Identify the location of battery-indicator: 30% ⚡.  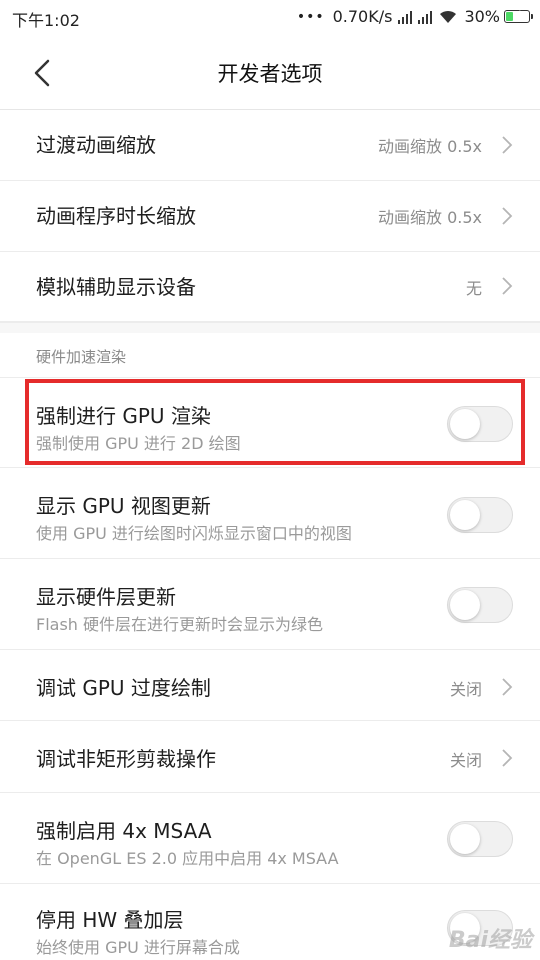
(498, 16).